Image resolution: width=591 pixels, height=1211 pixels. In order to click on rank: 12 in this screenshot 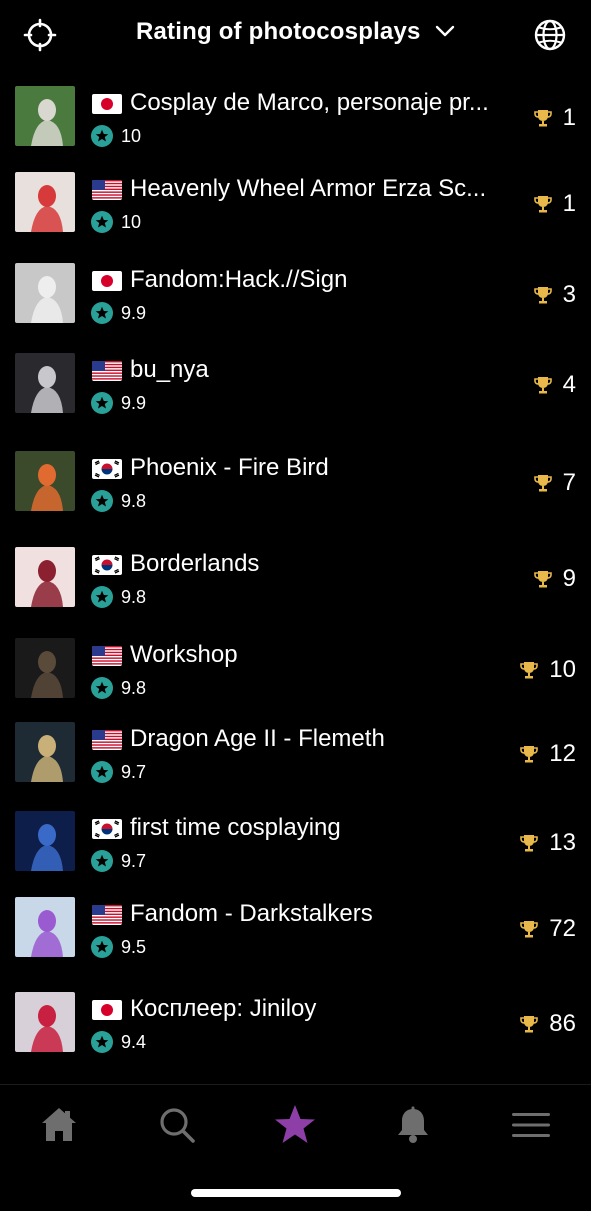, I will do `click(547, 754)`.